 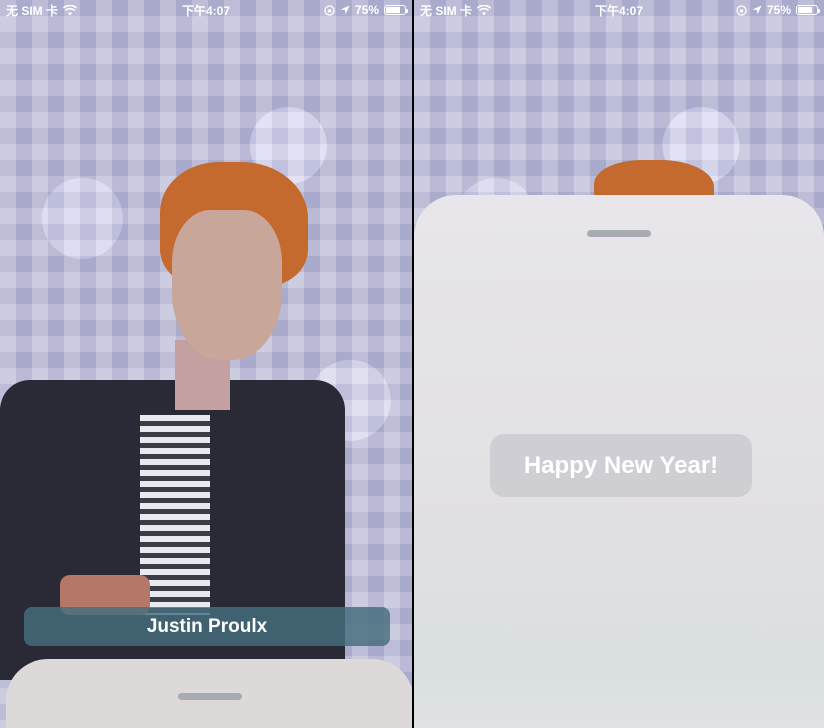 I want to click on contact-name-label: Justin Proulx, so click(x=207, y=626).